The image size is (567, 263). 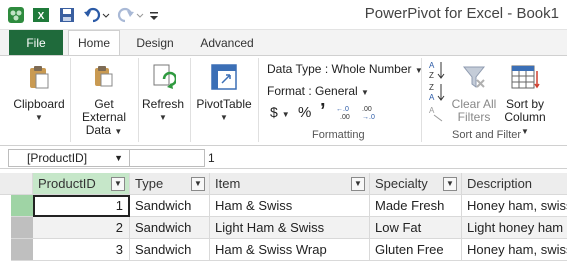 I want to click on undo-icon, so click(x=97, y=15).